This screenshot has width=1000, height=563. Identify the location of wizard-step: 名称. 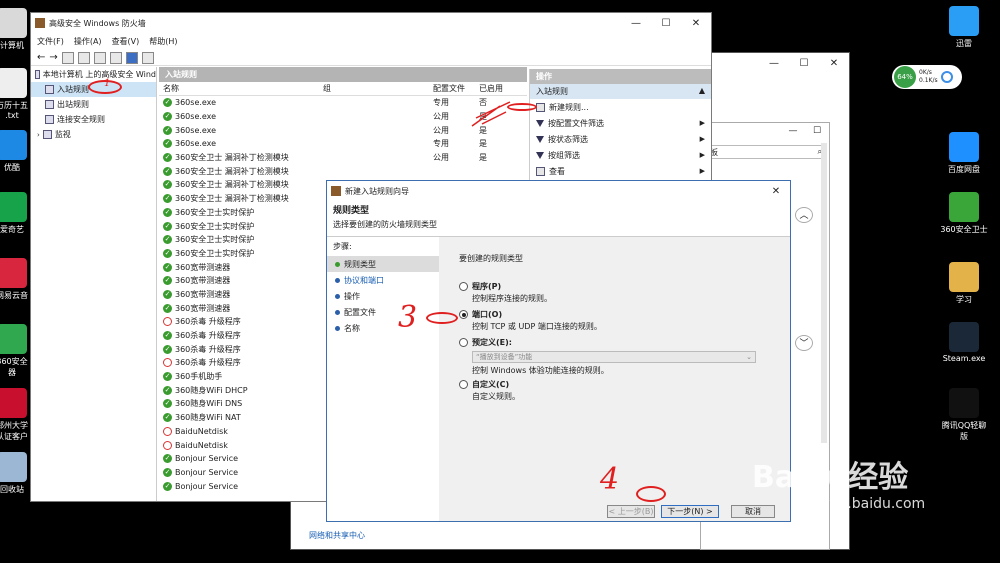
(383, 328).